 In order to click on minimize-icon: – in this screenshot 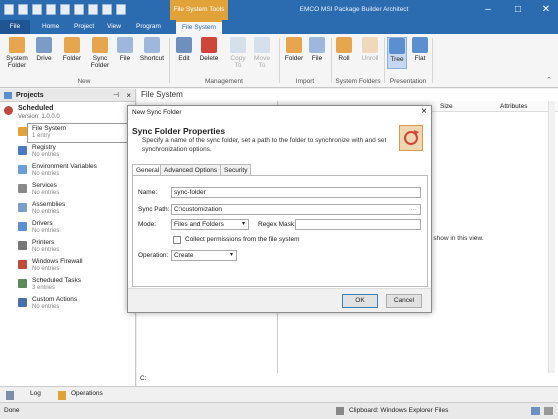, I will do `click(488, 10)`.